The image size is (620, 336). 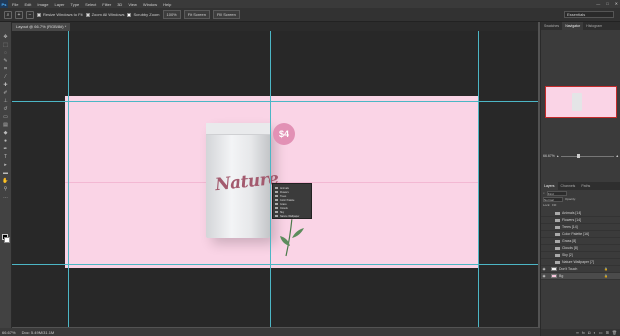 I want to click on maximize-button: □, so click(x=607, y=3).